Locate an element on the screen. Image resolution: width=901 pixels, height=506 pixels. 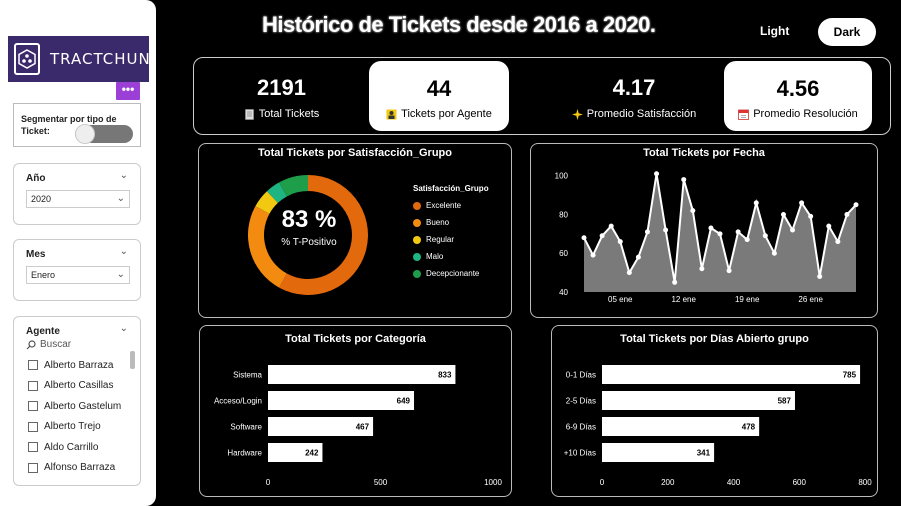
year-filter: Año ⌄ 2020 ⌄ is located at coordinates (77, 194).